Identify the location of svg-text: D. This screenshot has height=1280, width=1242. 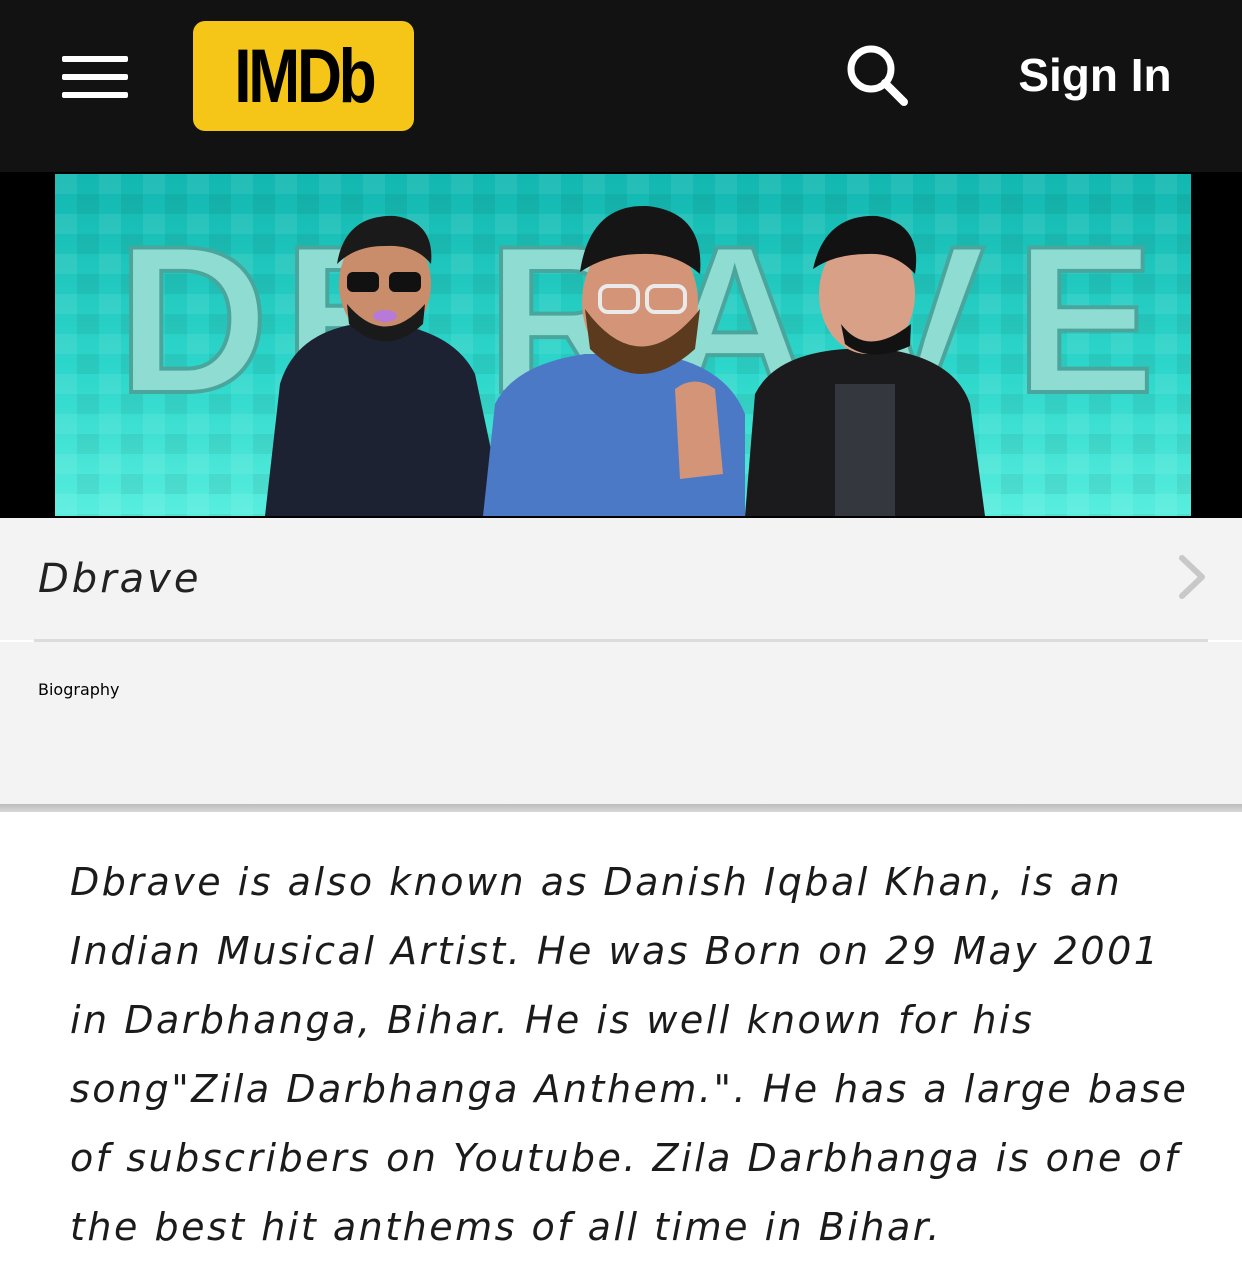
(193, 319).